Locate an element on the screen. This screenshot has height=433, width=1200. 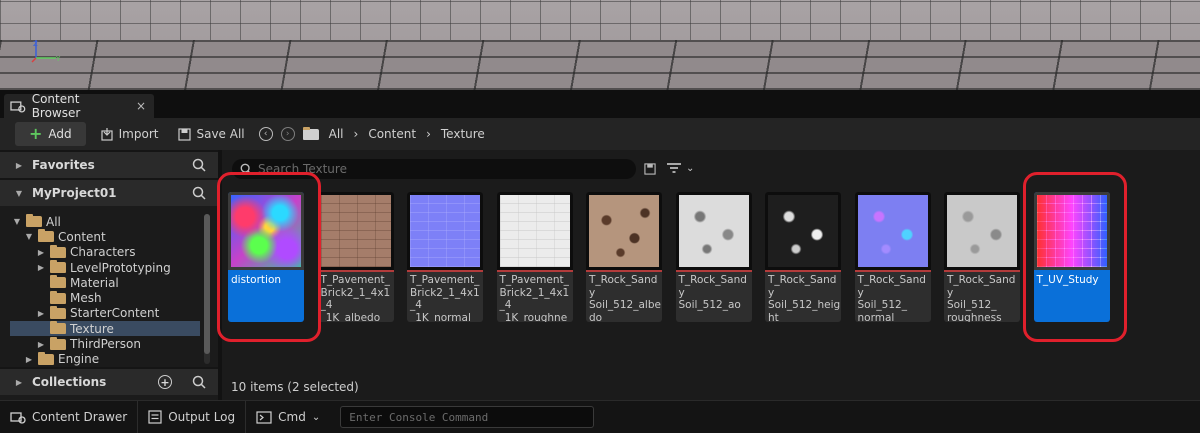
tree-item-label: Material is located at coordinates (94, 282).